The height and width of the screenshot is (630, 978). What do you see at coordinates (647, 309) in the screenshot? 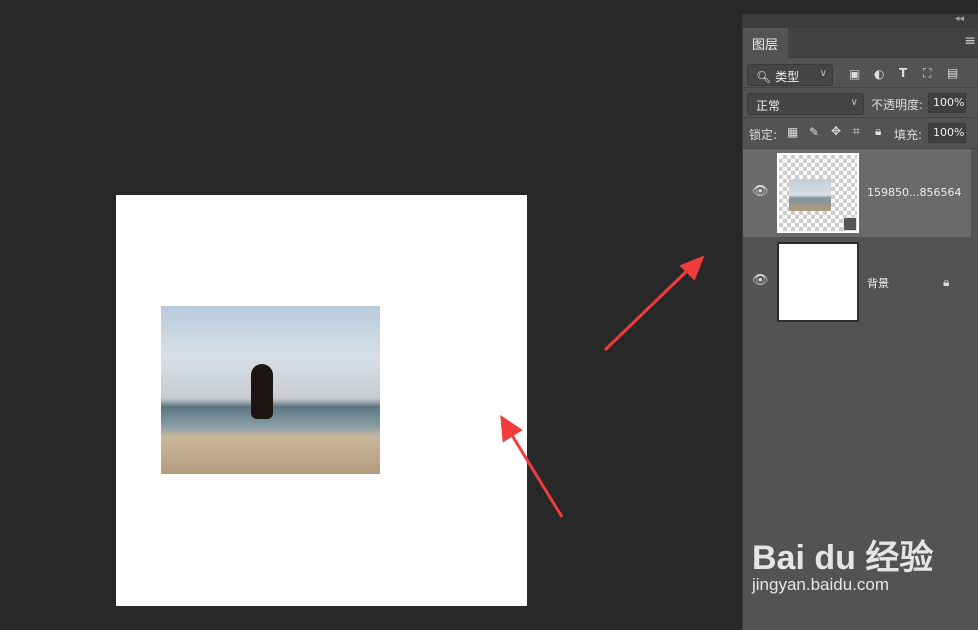
I see `arrow-to-panel` at bounding box center [647, 309].